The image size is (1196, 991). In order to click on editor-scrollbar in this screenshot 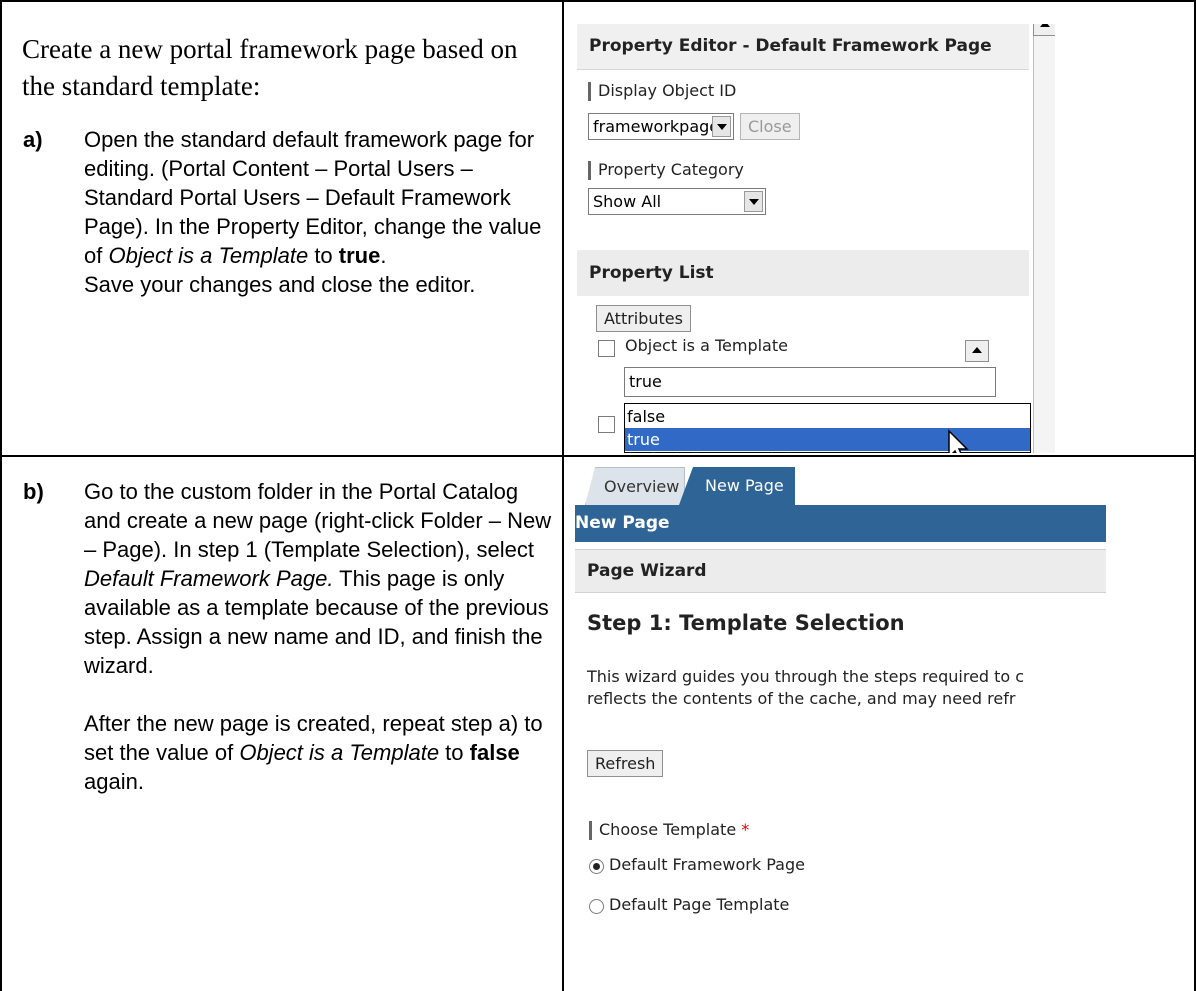, I will do `click(1044, 238)`.